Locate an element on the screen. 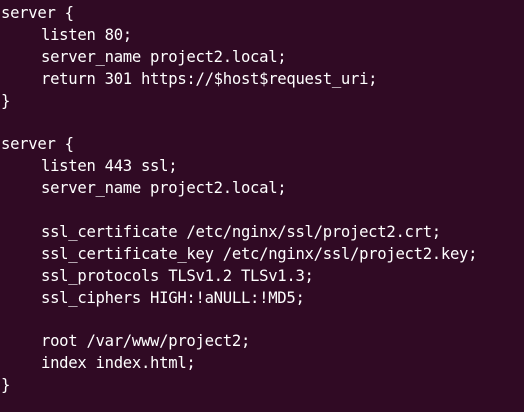 Image resolution: width=524 pixels, height=412 pixels. code-line-root: root /var/www/project2; is located at coordinates (146, 341).